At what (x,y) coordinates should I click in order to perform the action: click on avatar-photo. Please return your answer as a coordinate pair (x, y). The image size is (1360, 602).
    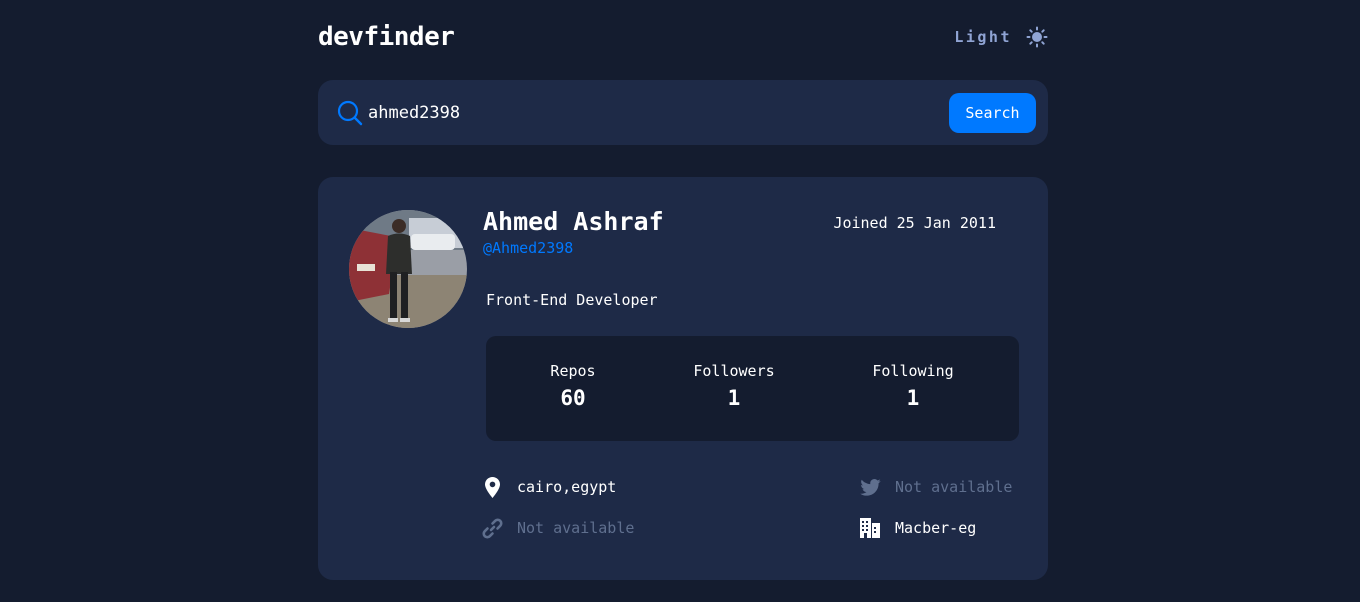
    Looking at the image, I should click on (408, 269).